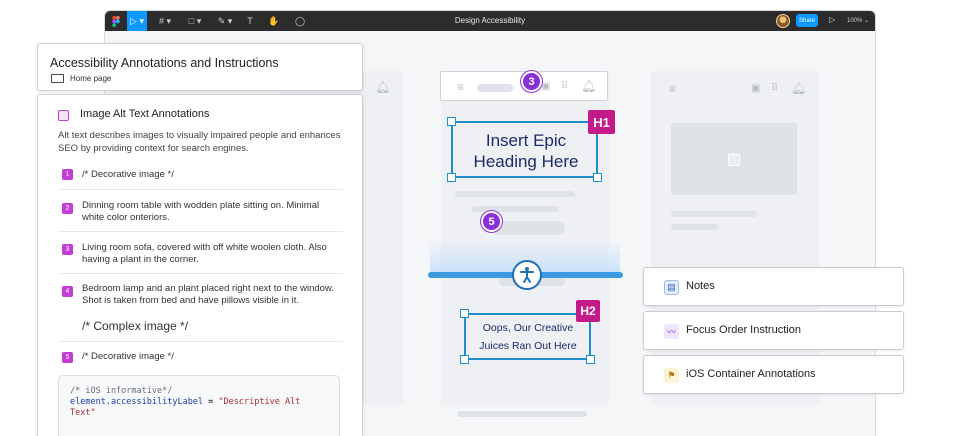  What do you see at coordinates (200, 356) in the screenshot?
I see `list-item: 5 /* Decorative image */` at bounding box center [200, 356].